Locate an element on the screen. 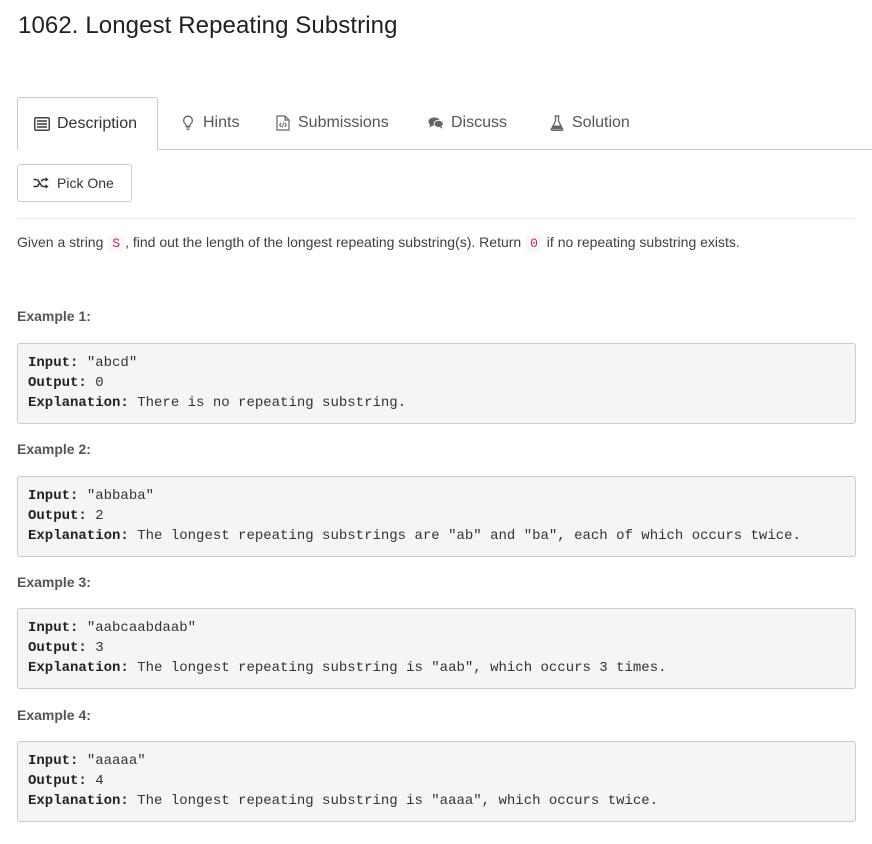  tab-label: Submissions is located at coordinates (343, 122).